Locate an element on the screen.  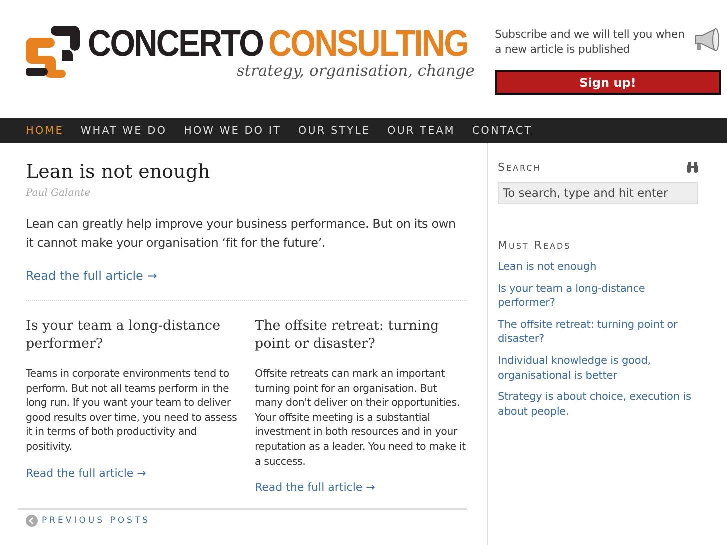
must-read-link: Is your team a long-distance performer? is located at coordinates (598, 296).